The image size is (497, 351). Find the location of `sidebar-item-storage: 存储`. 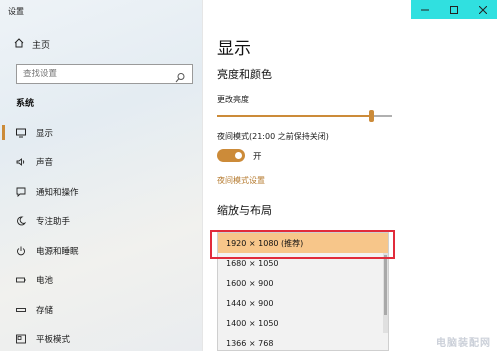

sidebar-item-storage: 存储 is located at coordinates (101, 310).